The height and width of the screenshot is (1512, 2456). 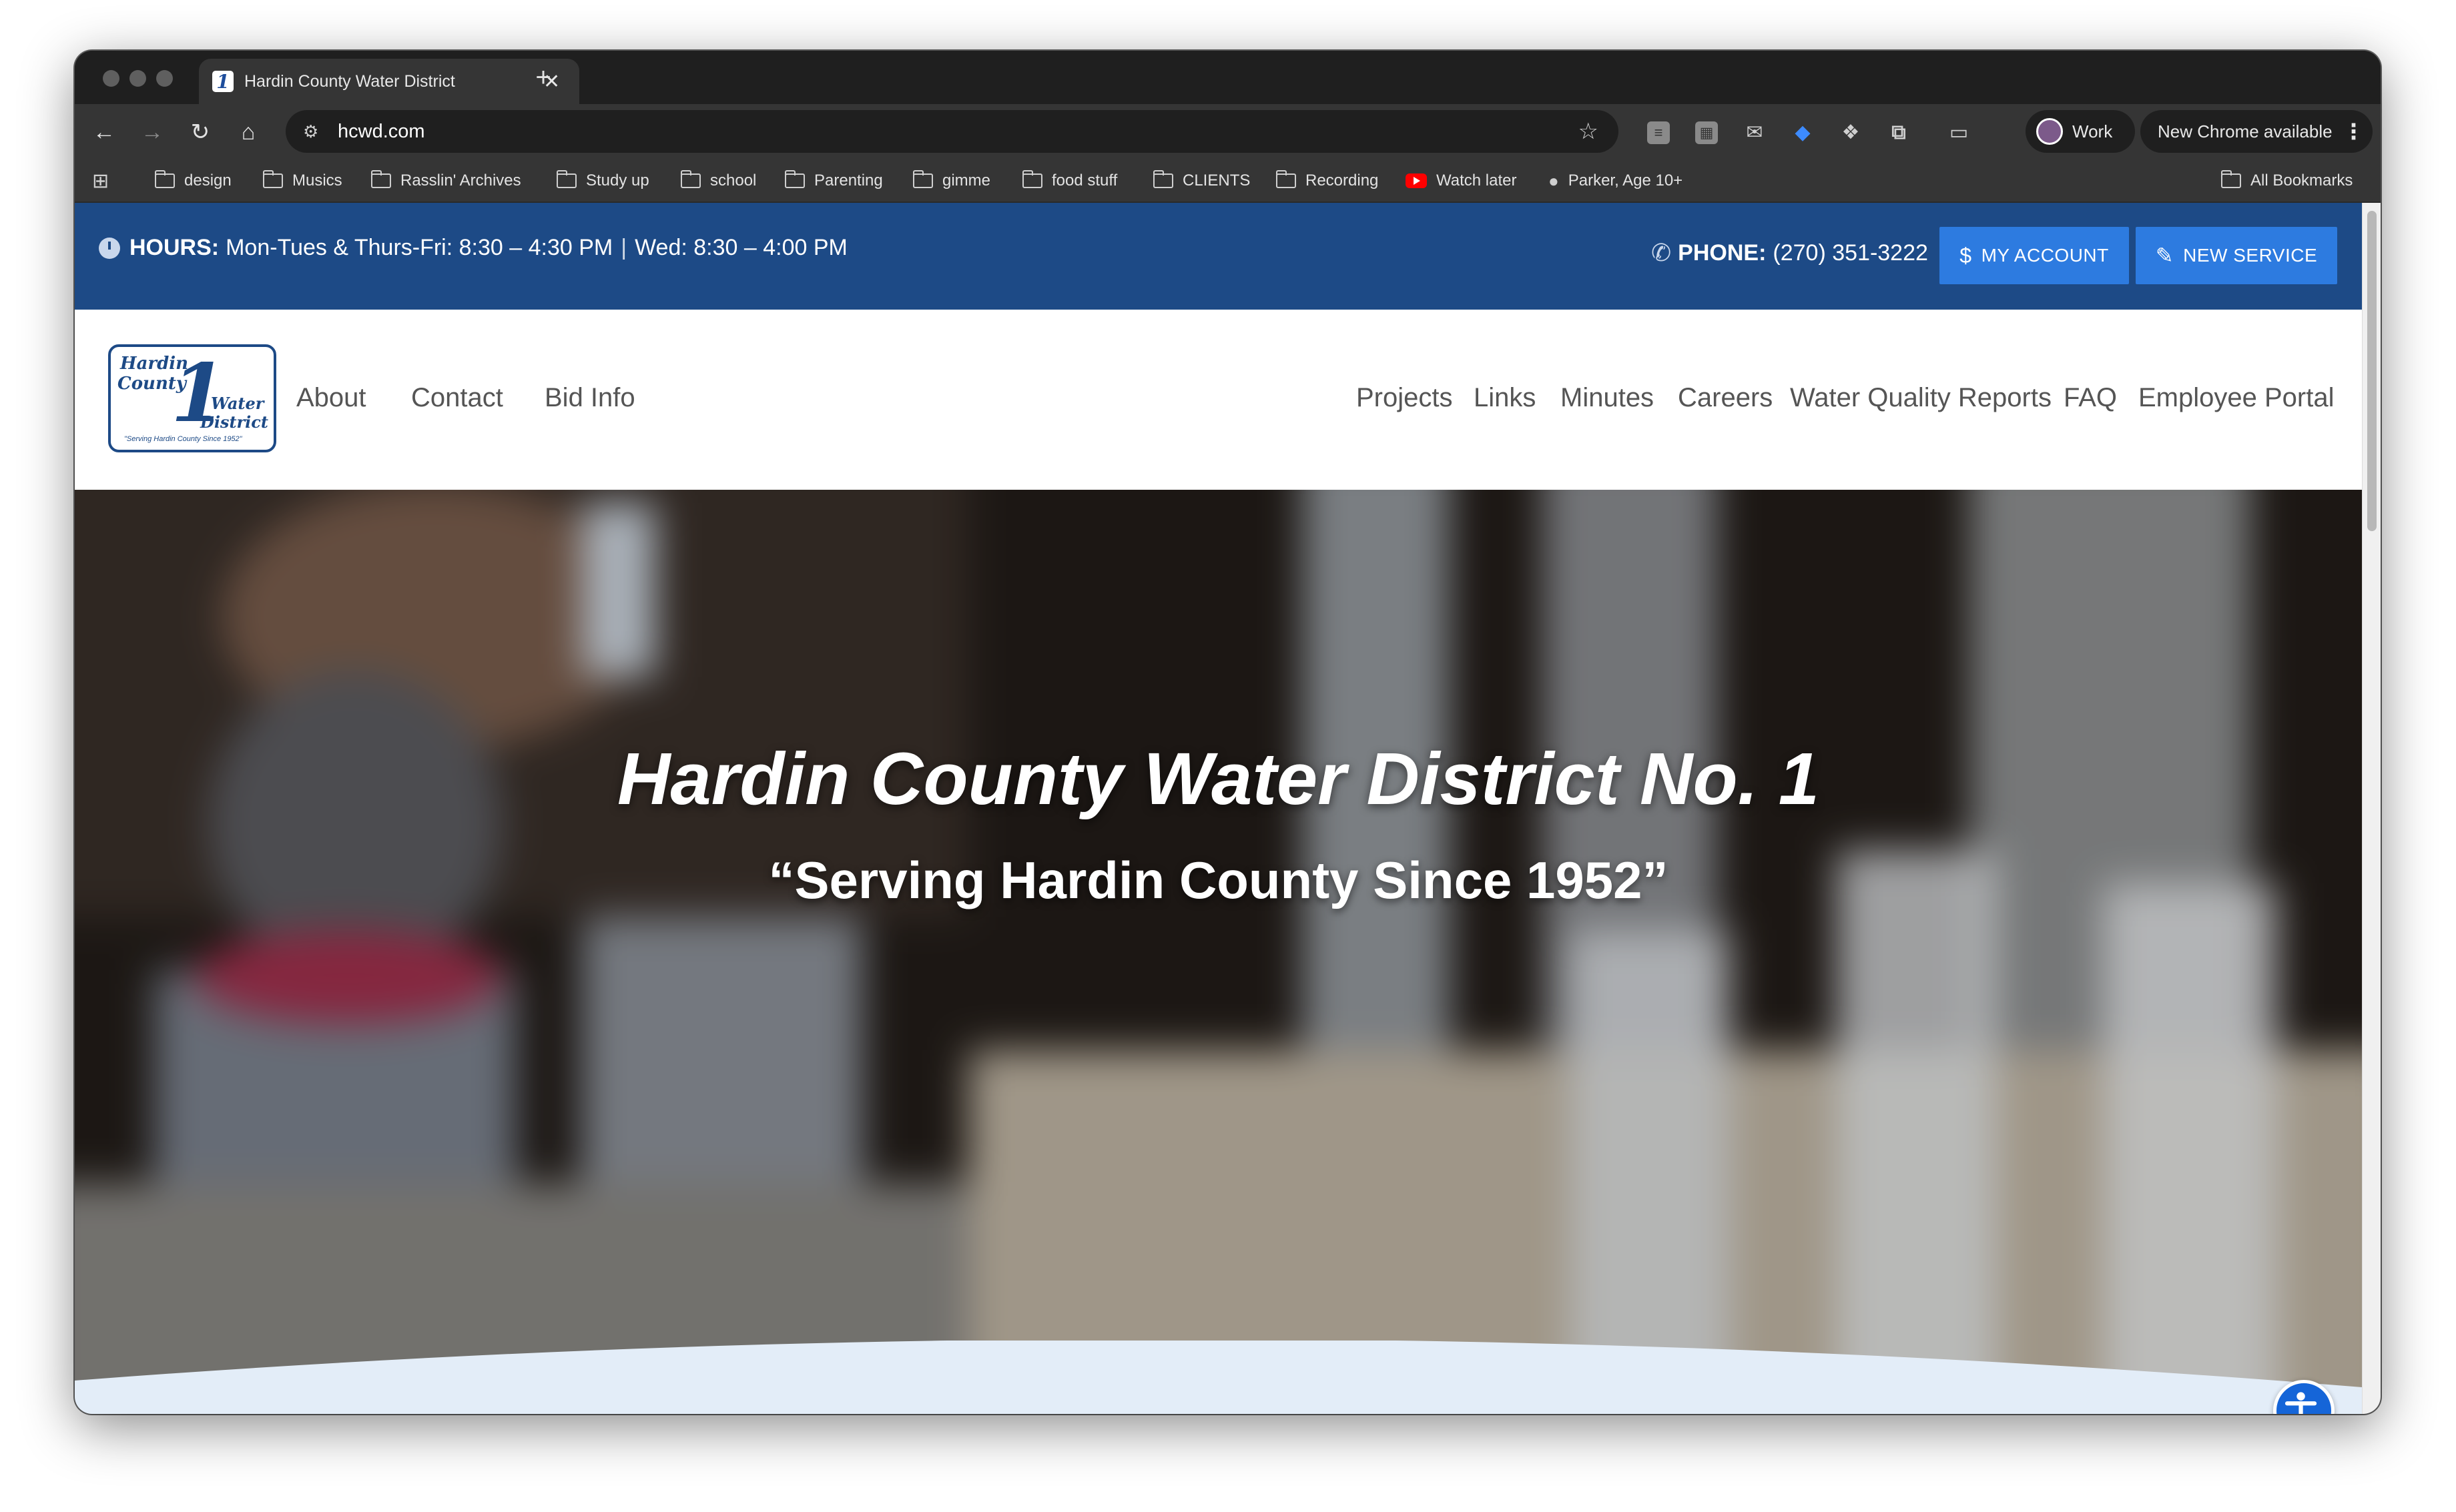 I want to click on page-scrollbar, so click(x=2371, y=808).